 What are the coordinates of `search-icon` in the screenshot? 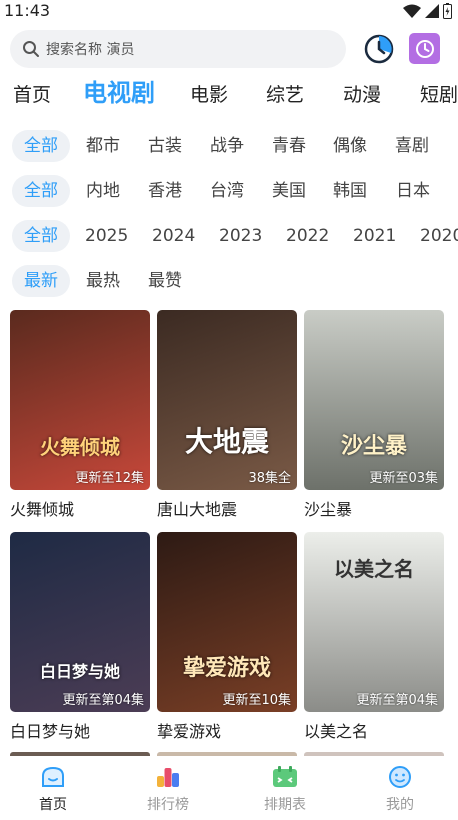 It's located at (31, 49).